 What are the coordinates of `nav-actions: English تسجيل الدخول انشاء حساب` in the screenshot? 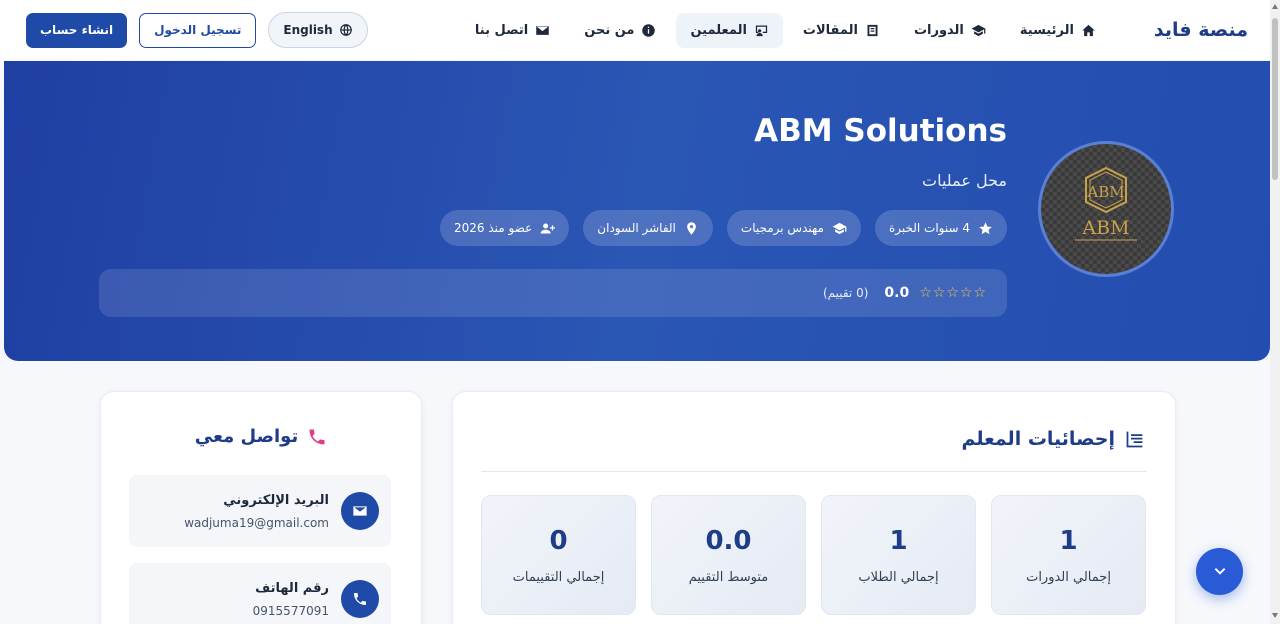 It's located at (197, 30).